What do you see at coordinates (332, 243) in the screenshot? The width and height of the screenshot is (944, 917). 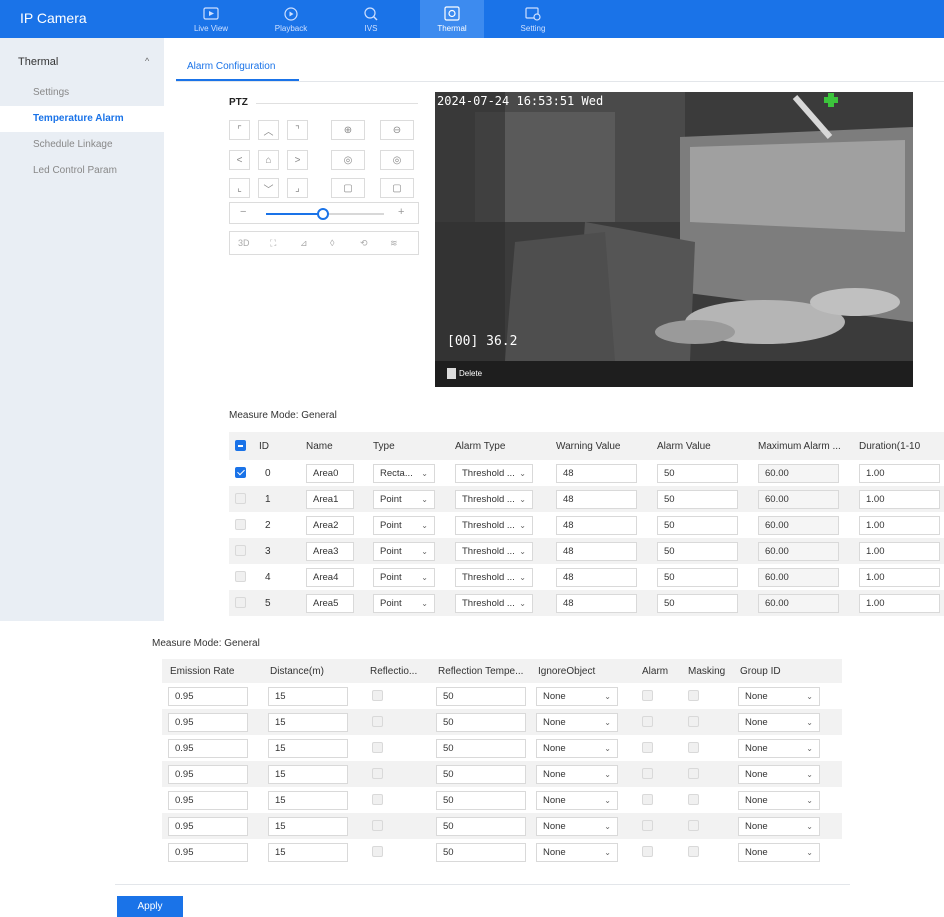 I see `preset-icon: ◊` at bounding box center [332, 243].